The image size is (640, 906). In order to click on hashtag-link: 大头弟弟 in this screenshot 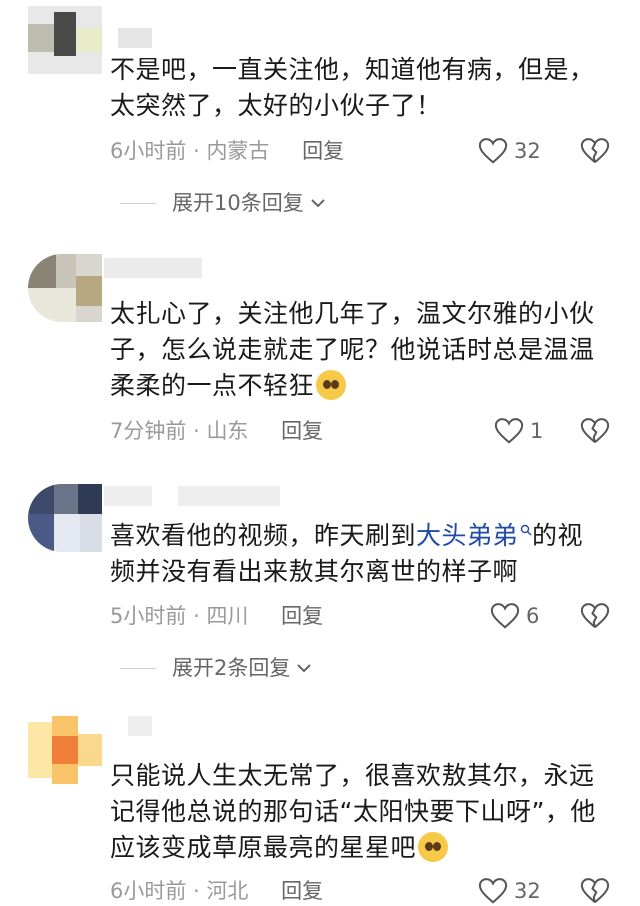, I will do `click(467, 535)`.